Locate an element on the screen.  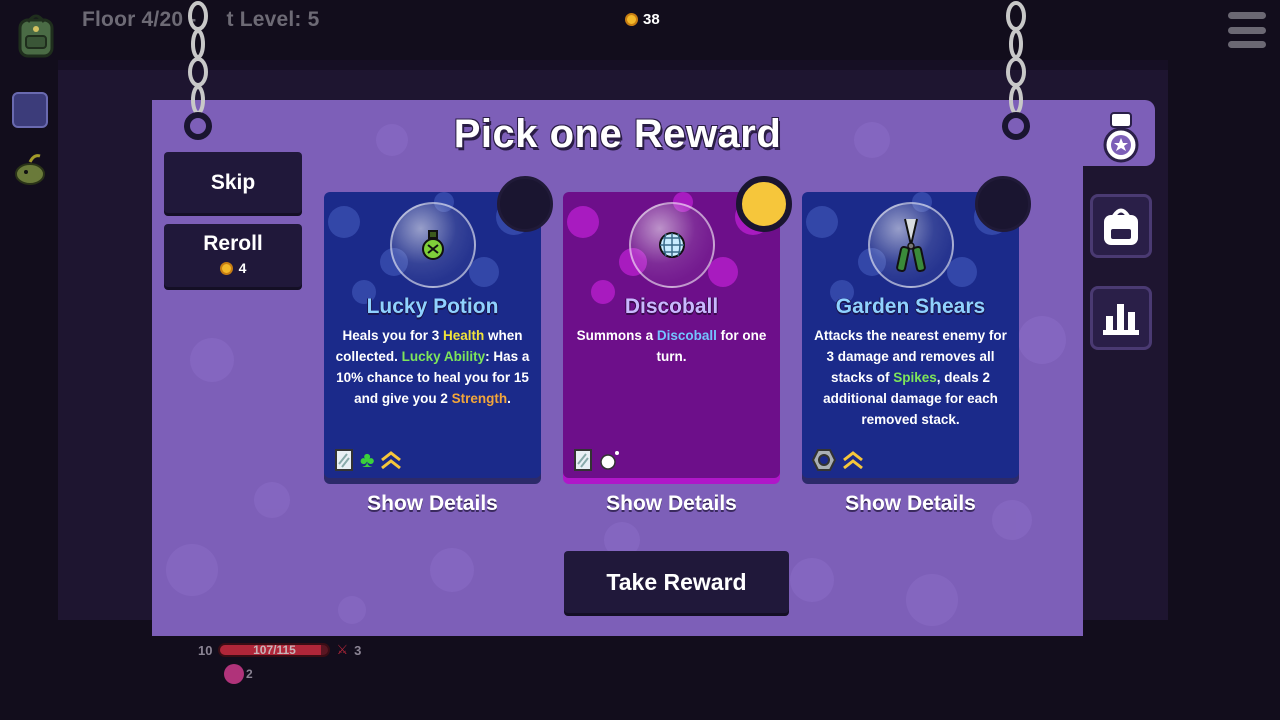
stats-icon is located at coordinates (1121, 319).